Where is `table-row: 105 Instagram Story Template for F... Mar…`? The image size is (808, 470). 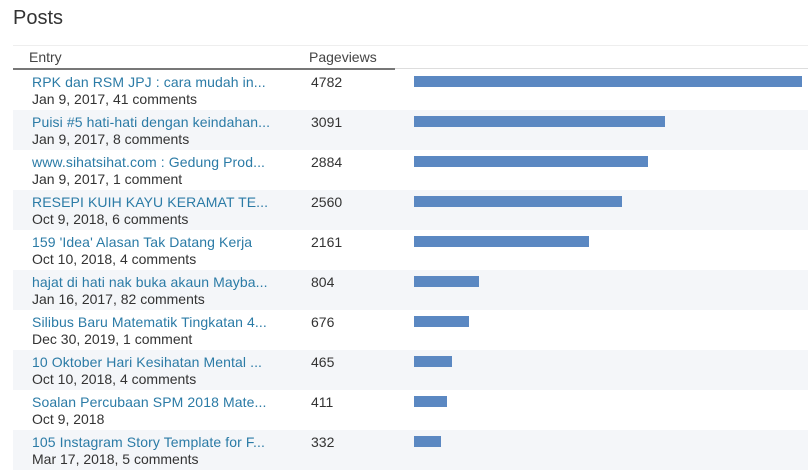
table-row: 105 Instagram Story Template for F... Mar… is located at coordinates (410, 450).